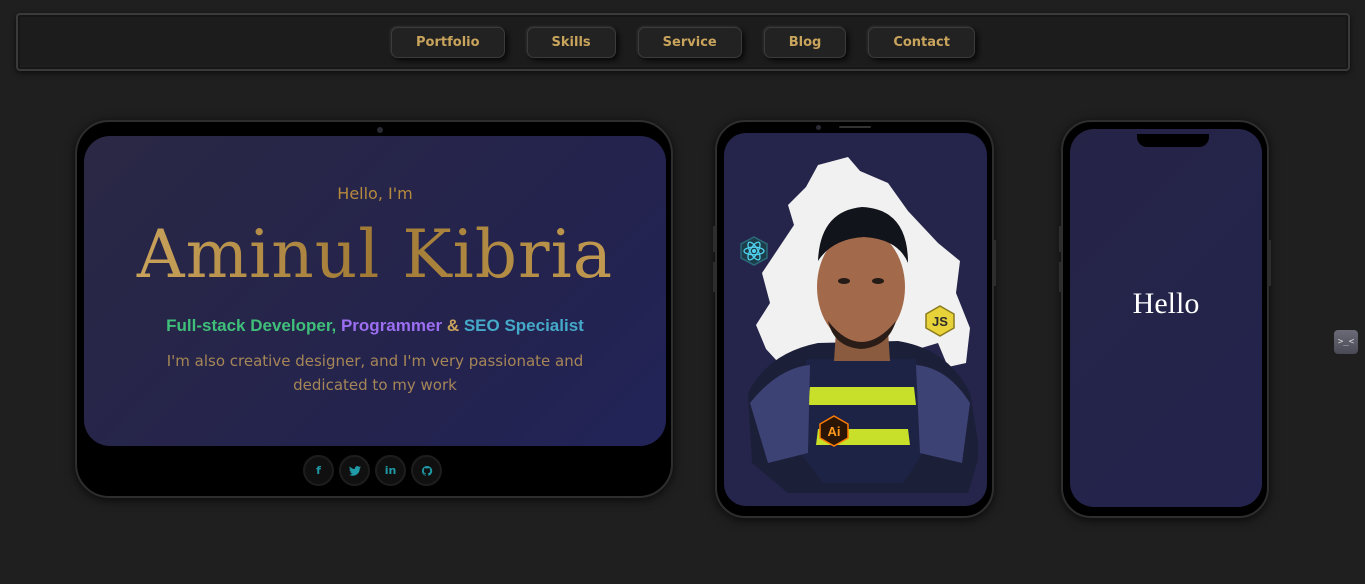  Describe the element at coordinates (523, 325) in the screenshot. I see `role-seo: SEO Specialist` at that location.